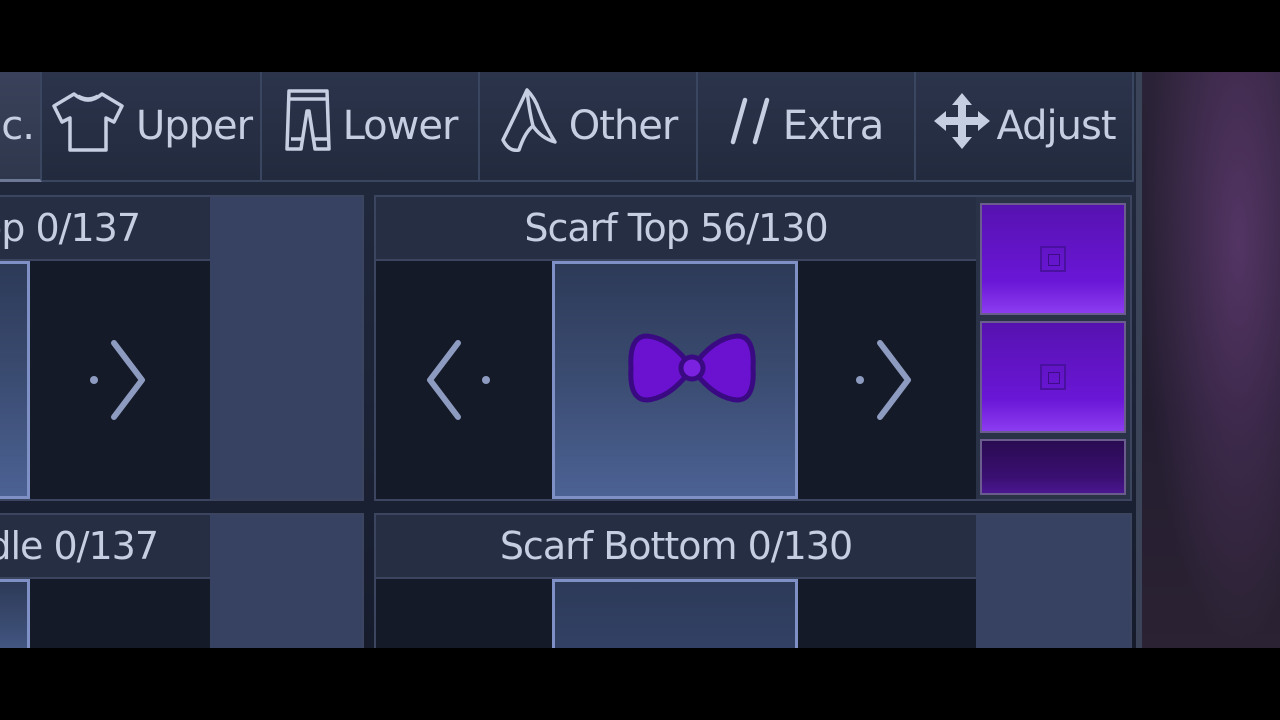 This screenshot has height=720, width=1280. What do you see at coordinates (640, 684) in the screenshot?
I see `letterbox-bottom` at bounding box center [640, 684].